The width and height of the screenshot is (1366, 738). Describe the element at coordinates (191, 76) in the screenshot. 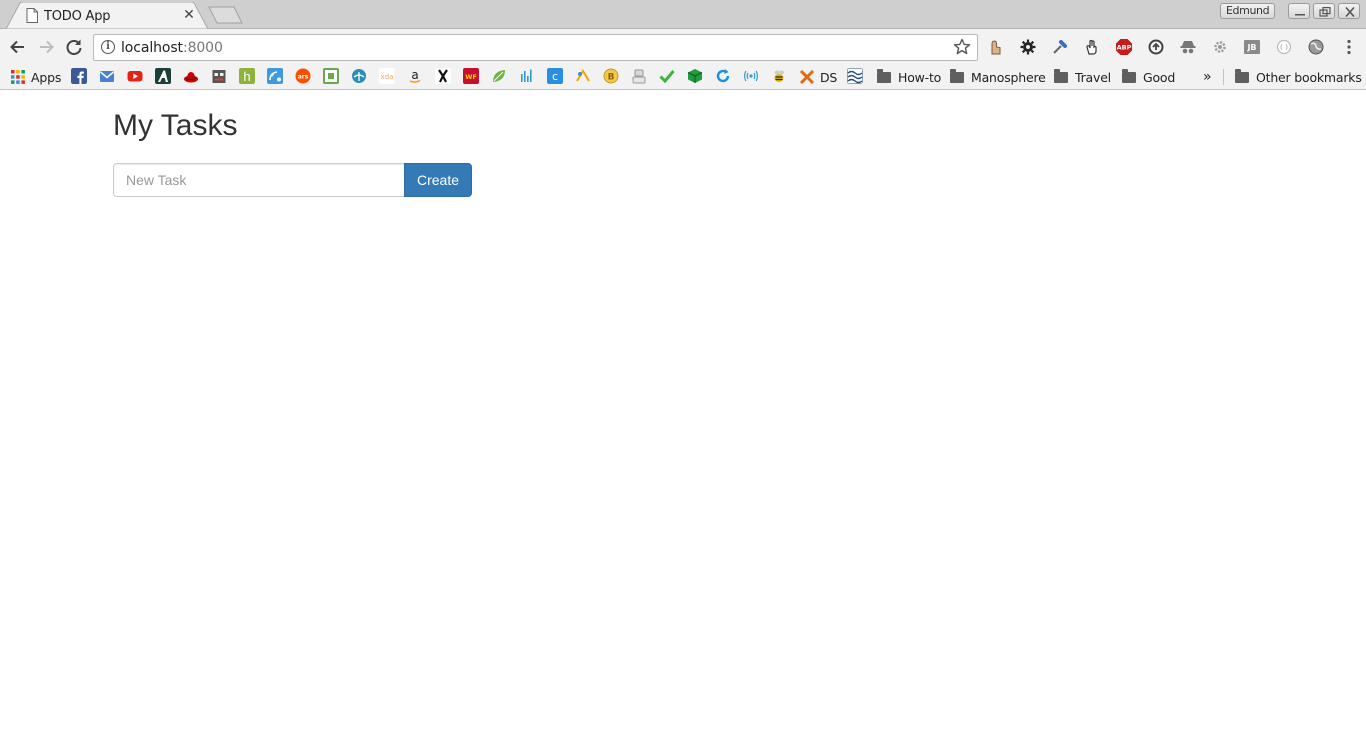

I see `redhat-icon` at that location.